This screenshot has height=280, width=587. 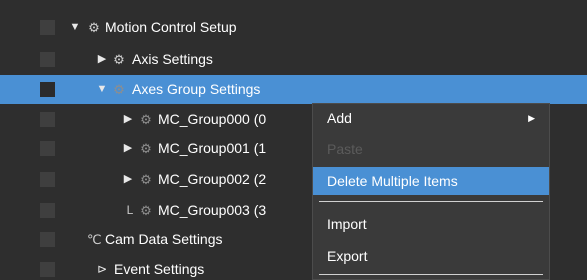 What do you see at coordinates (212, 148) in the screenshot?
I see `tree-item-label: MC_Group001 (1` at bounding box center [212, 148].